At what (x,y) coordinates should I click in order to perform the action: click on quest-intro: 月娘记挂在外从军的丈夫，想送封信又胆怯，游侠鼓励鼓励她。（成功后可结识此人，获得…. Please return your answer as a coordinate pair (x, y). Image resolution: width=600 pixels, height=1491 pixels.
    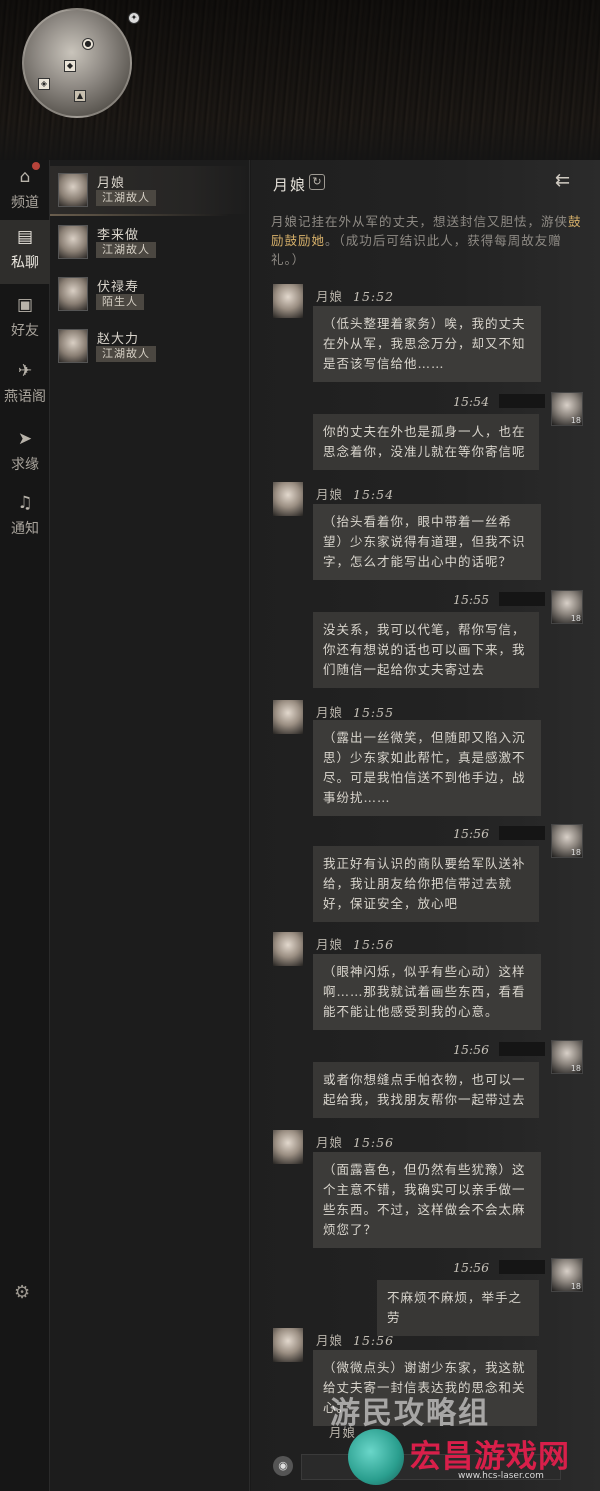
    Looking at the image, I should click on (430, 240).